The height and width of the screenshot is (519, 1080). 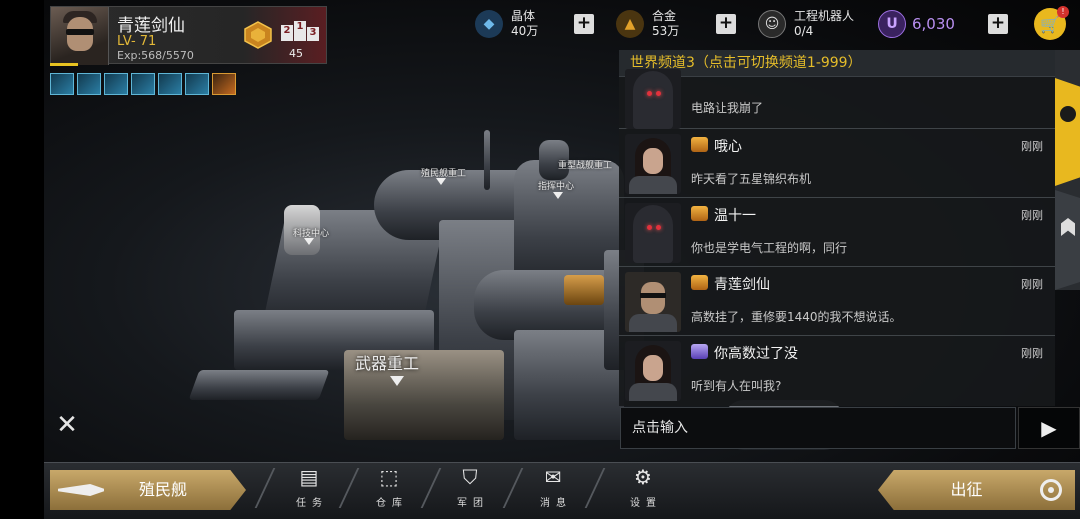 What do you see at coordinates (523, 16) in the screenshot?
I see `crystal-label: 晶体` at bounding box center [523, 16].